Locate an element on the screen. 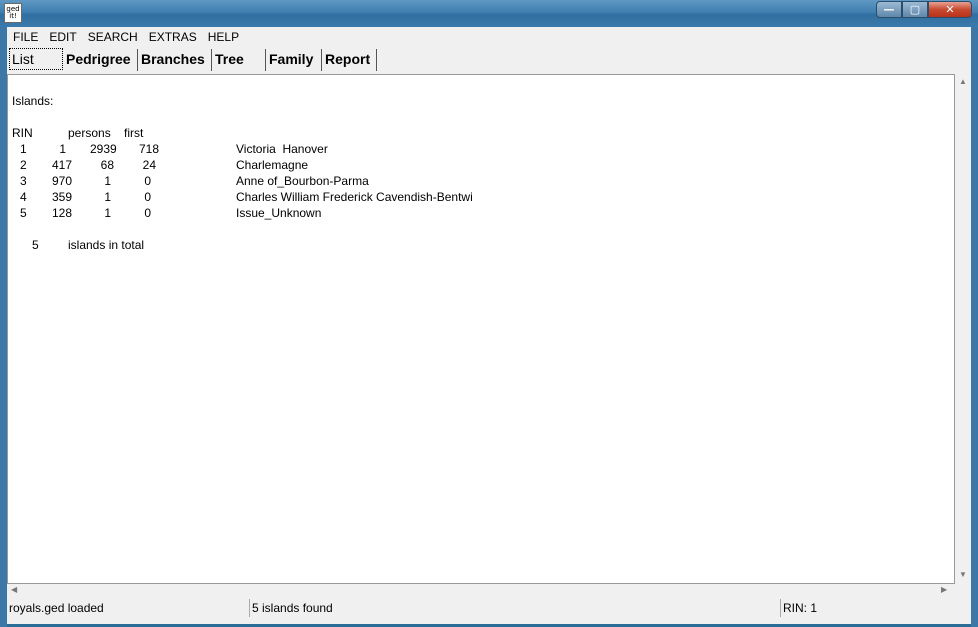 Image resolution: width=978 pixels, height=627 pixels. column-header-persons: persons is located at coordinates (89, 133).